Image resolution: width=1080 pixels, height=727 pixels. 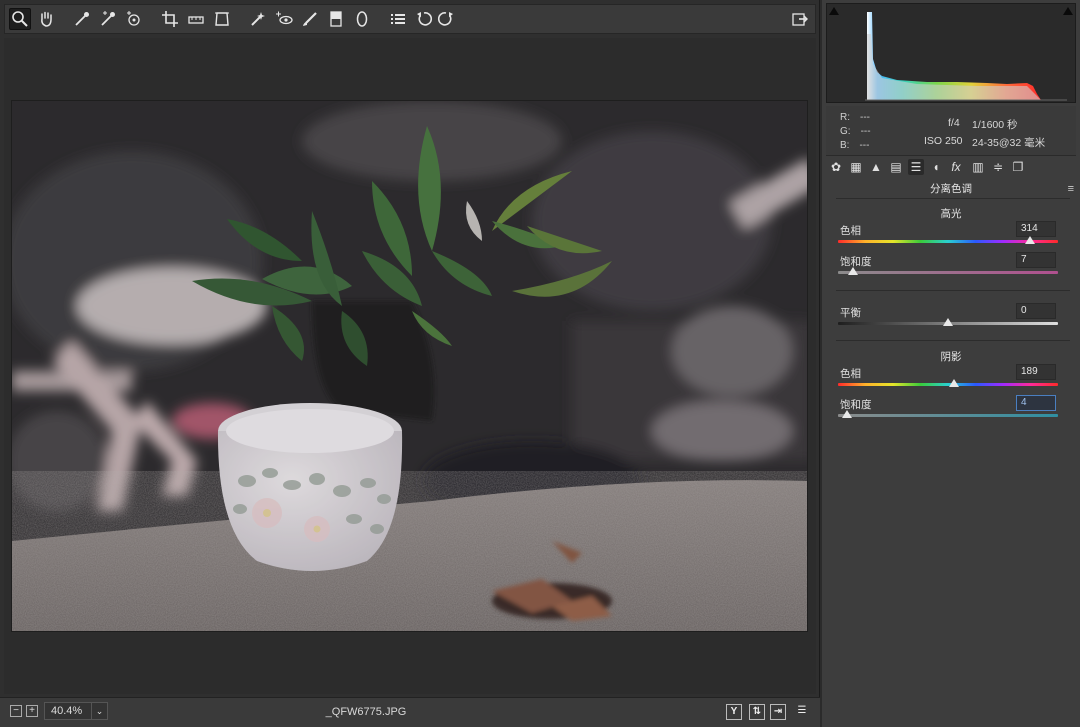 I want to click on crop-tool, so click(x=170, y=19).